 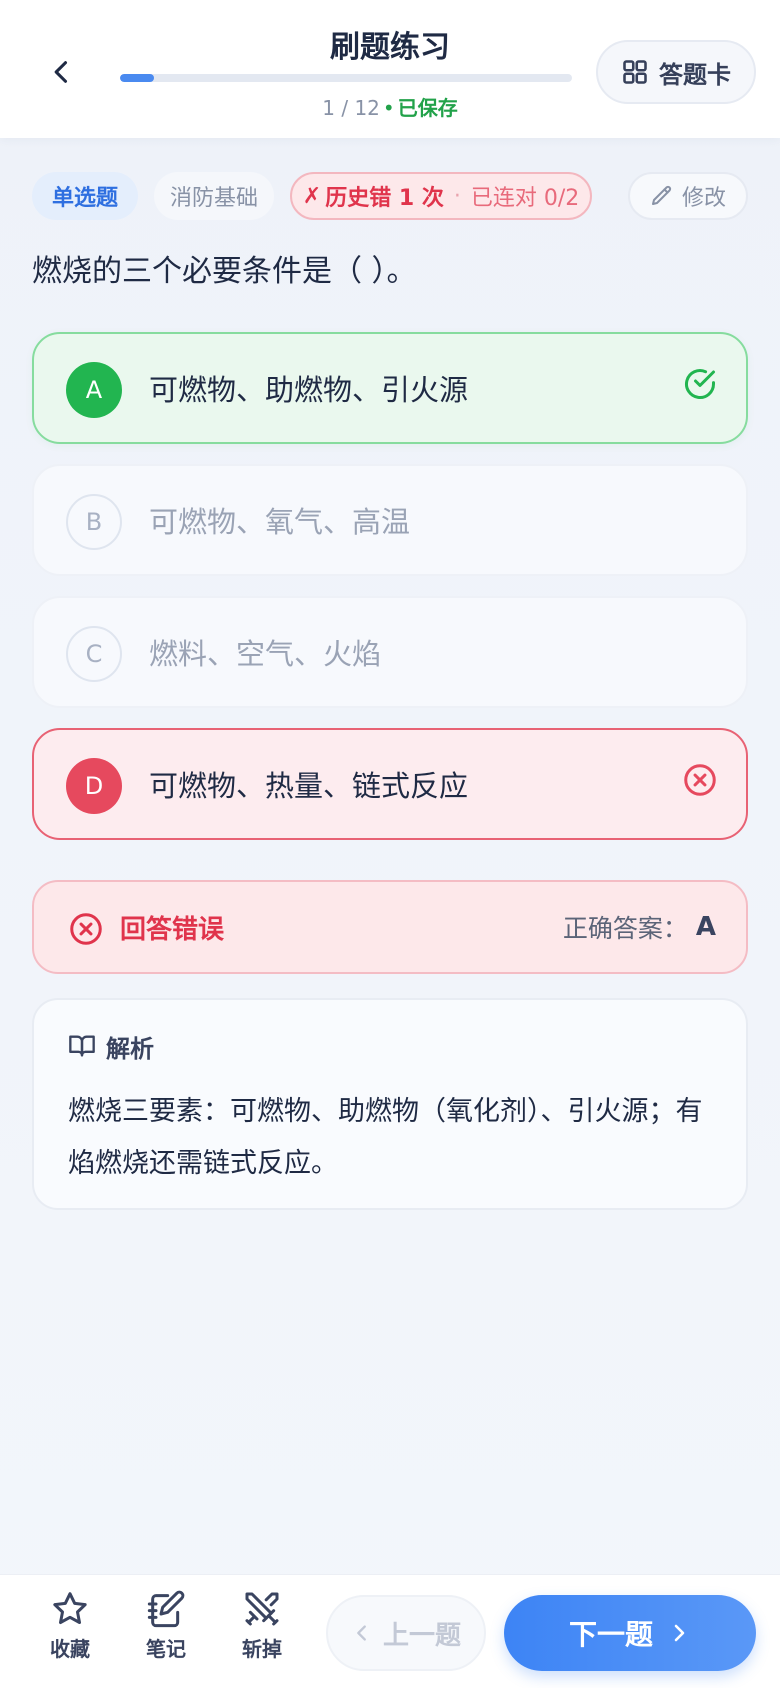 I want to click on explanation-card: 解析 燃烧三要素：可燃物、助燃物（氧化剂）、引火源；有焰燃烧还需链式反应。, so click(x=390, y=1104).